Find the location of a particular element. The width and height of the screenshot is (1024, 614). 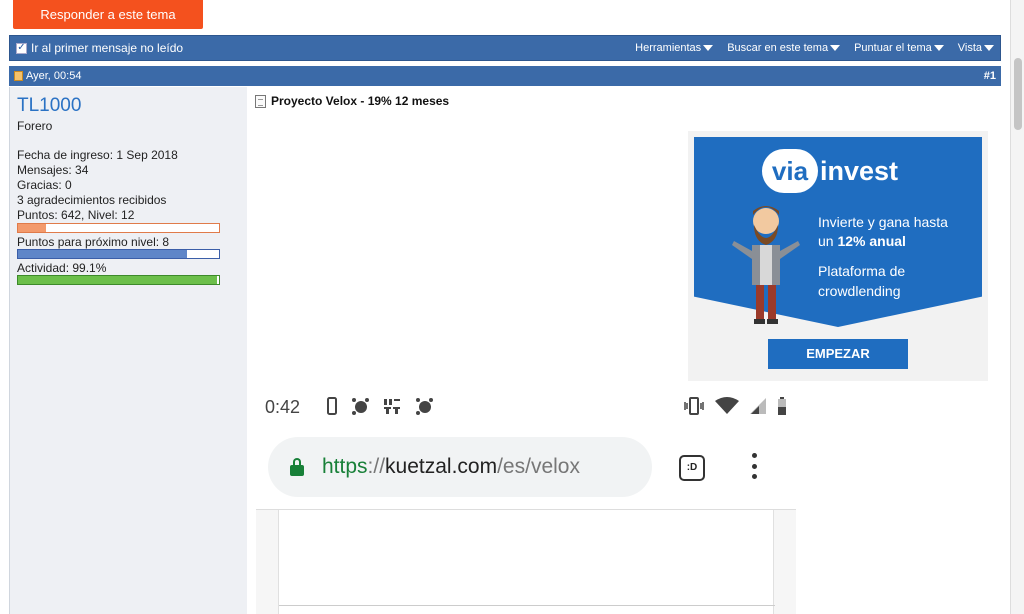

ad-line-3: Plataforma de is located at coordinates (862, 271).